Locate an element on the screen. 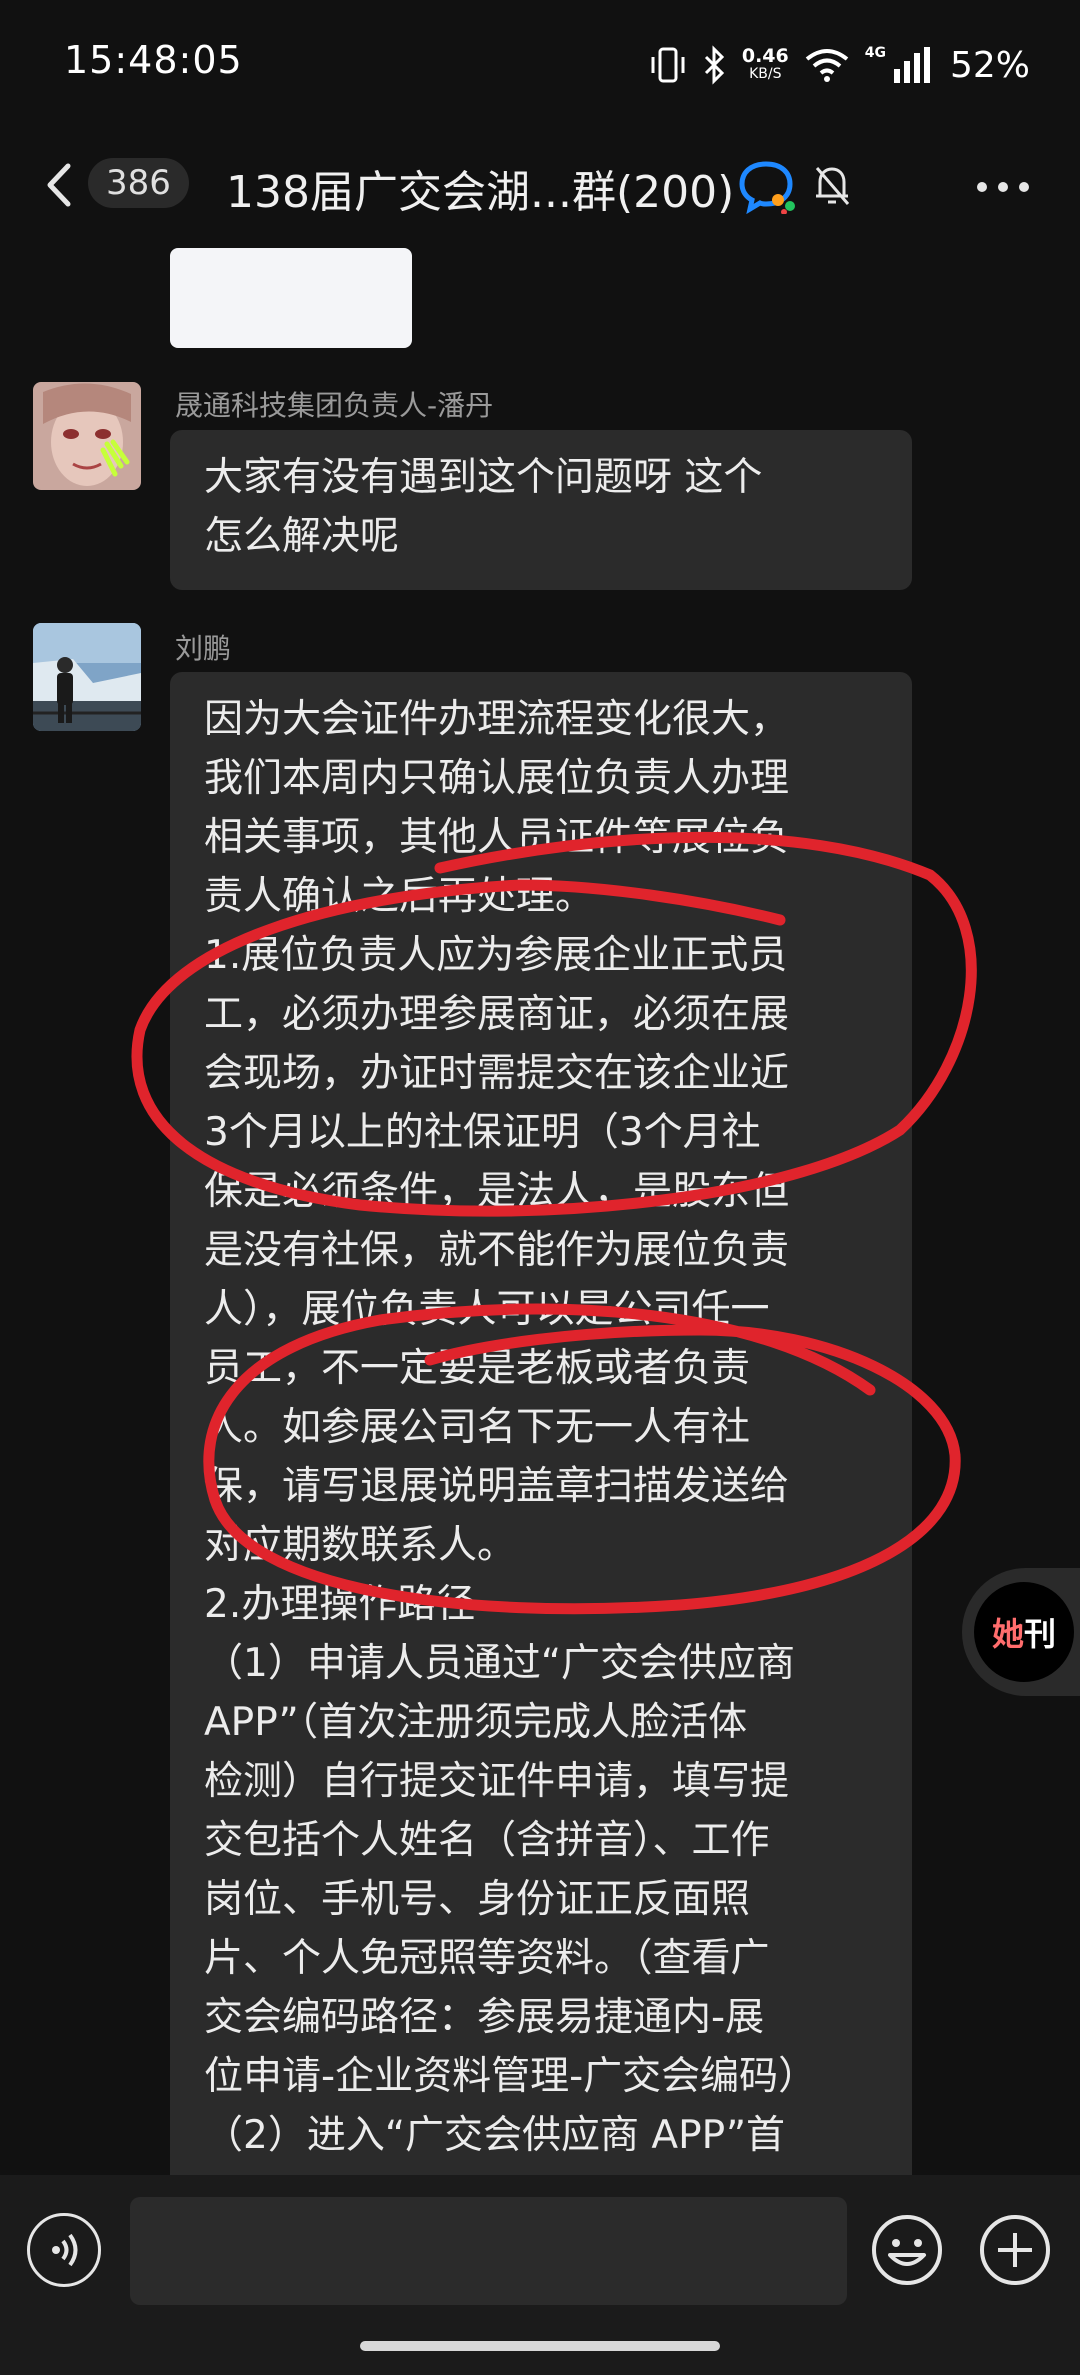 The width and height of the screenshot is (1080, 2375). voice-icon is located at coordinates (65, 2250).